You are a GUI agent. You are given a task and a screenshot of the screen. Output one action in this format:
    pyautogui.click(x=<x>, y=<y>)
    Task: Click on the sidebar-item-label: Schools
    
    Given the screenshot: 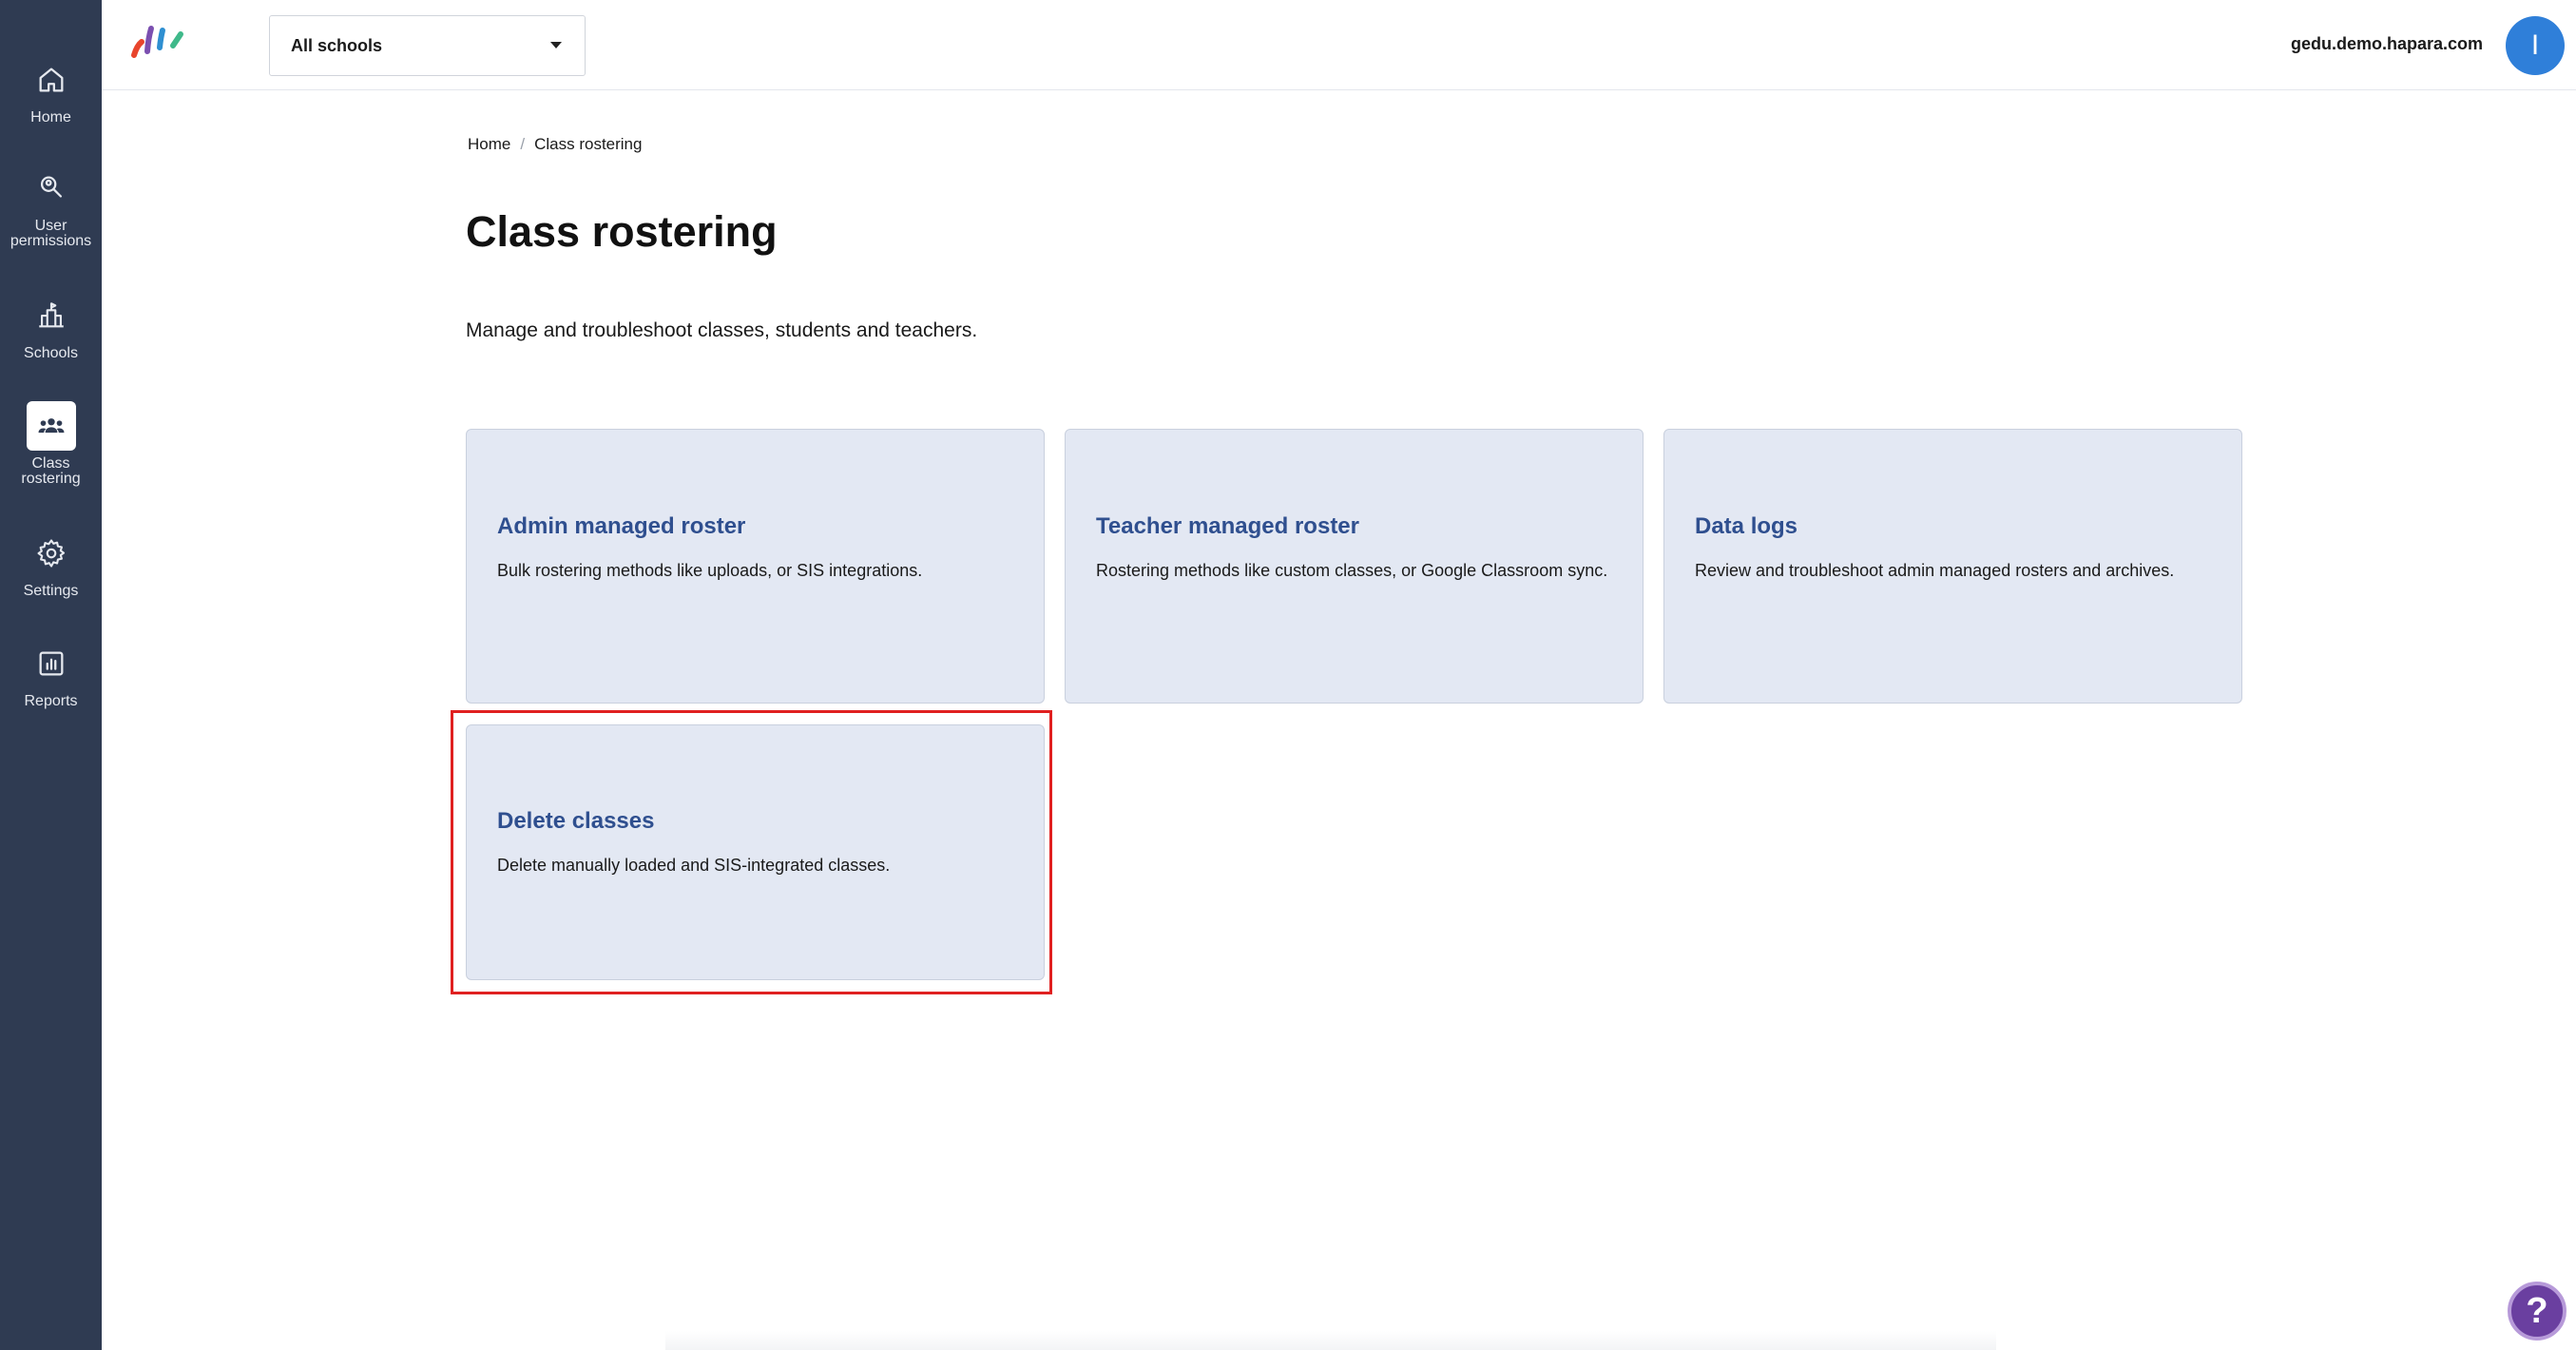 What is the action you would take?
    pyautogui.click(x=51, y=353)
    